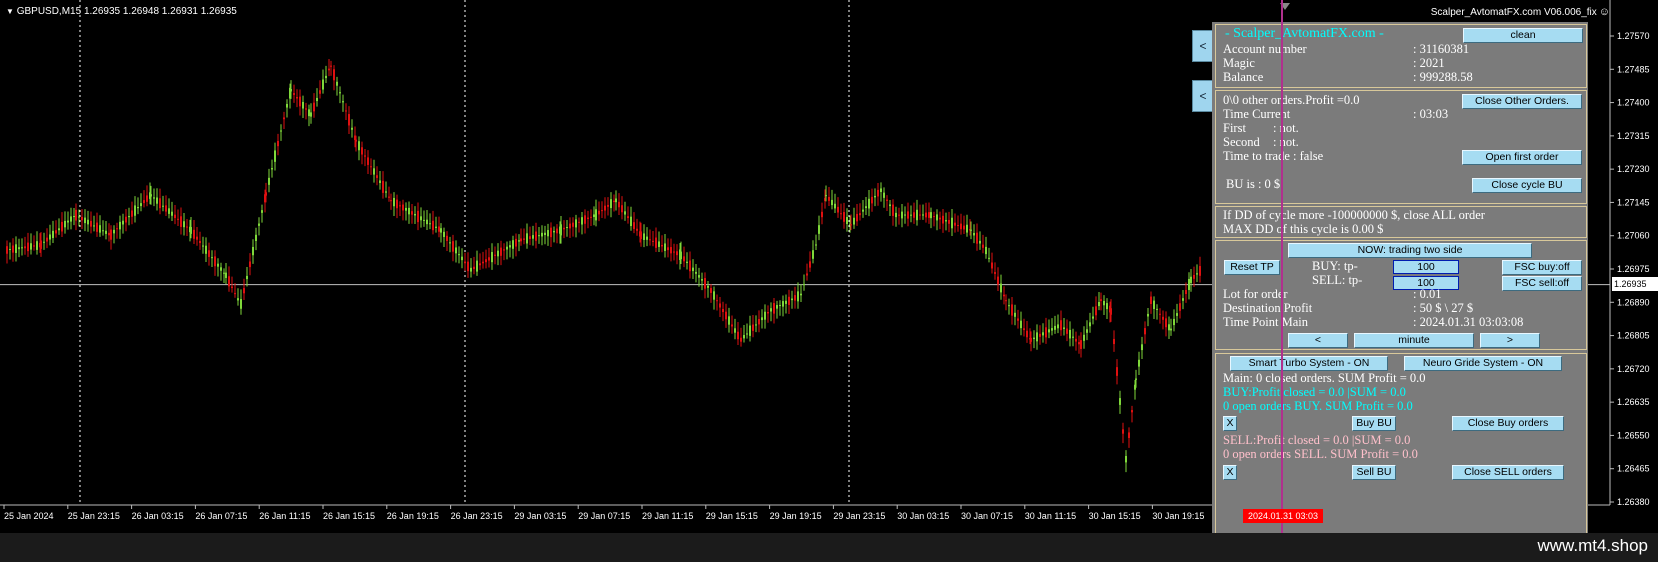  I want to click on time-point-main-label: Time Point Main, so click(1265, 322).